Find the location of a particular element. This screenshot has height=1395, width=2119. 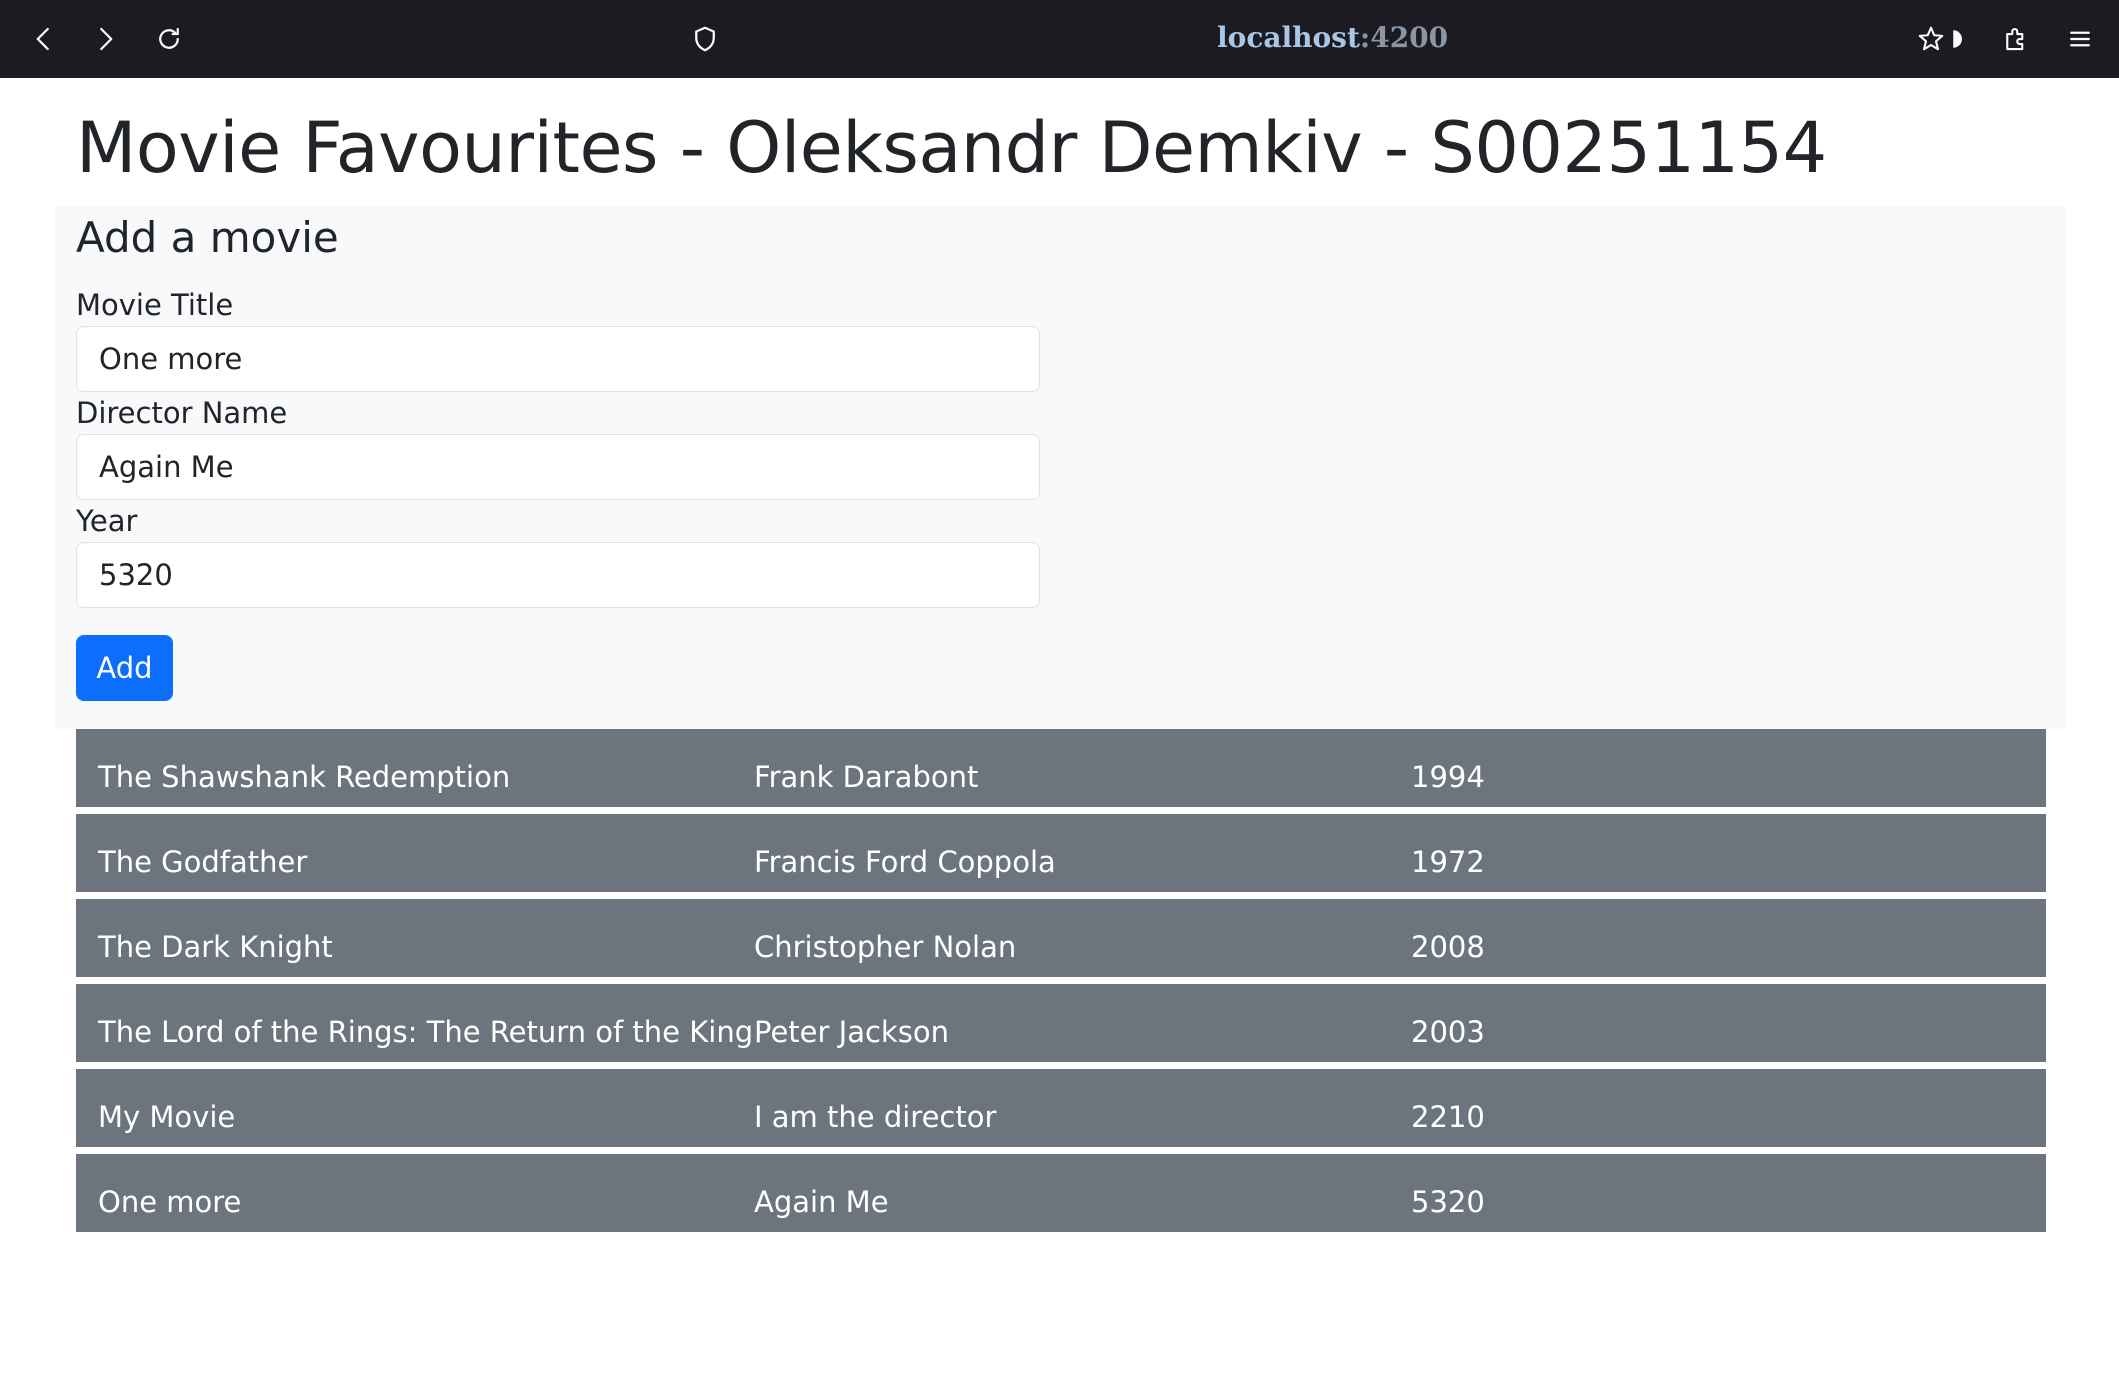

director-name-input is located at coordinates (558, 467).